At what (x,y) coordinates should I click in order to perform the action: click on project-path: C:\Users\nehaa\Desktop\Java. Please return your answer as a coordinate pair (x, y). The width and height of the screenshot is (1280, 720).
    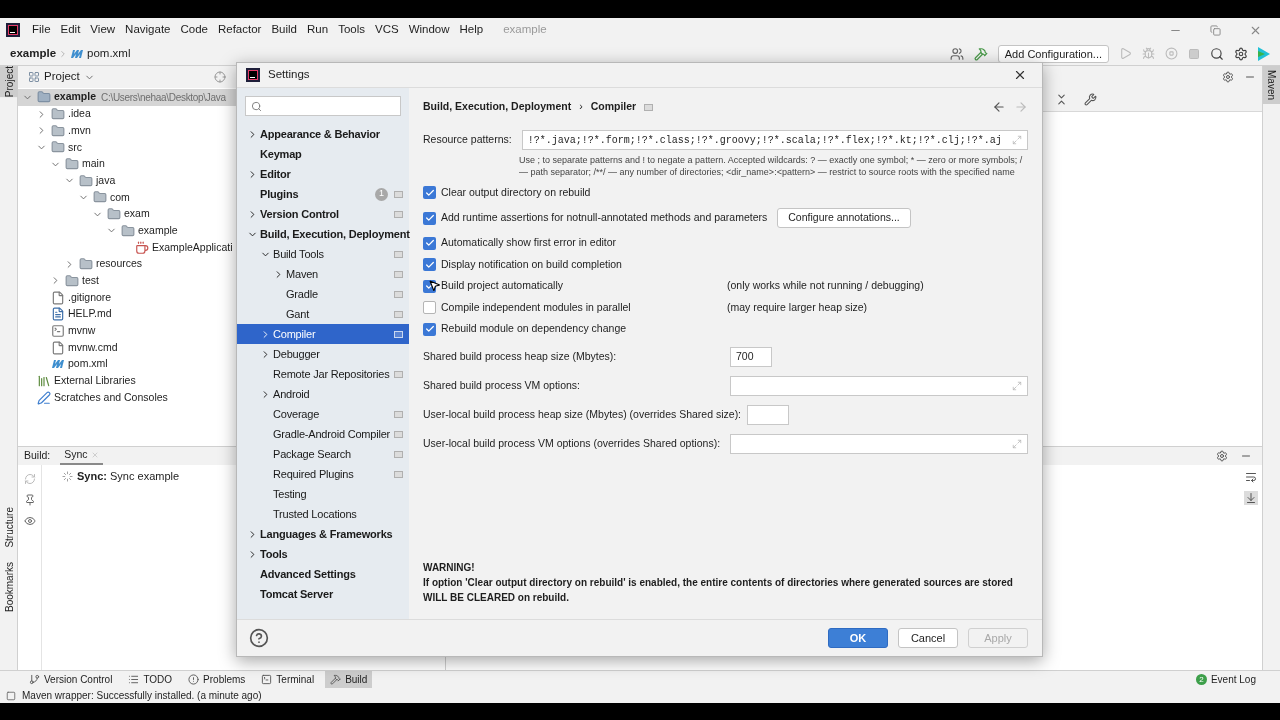
    Looking at the image, I should click on (163, 97).